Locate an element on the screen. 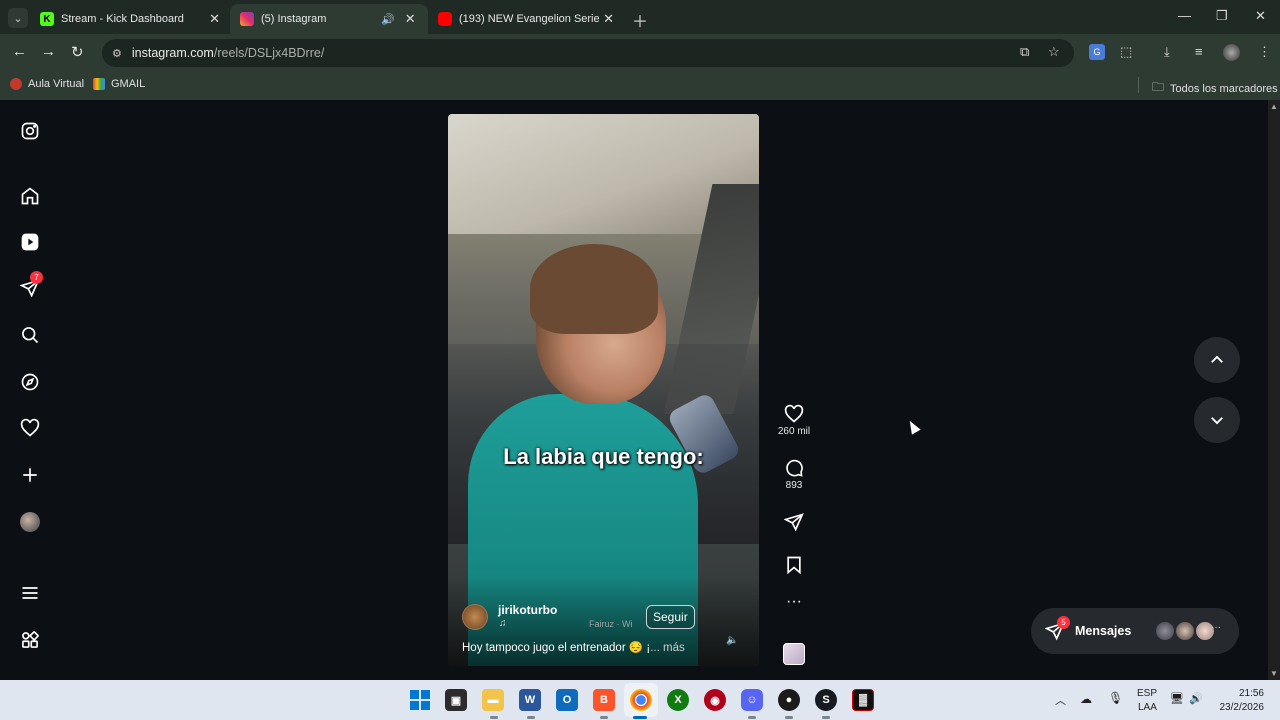 This screenshot has width=1280, height=720. share-paper-plane-icon is located at coordinates (794, 522).